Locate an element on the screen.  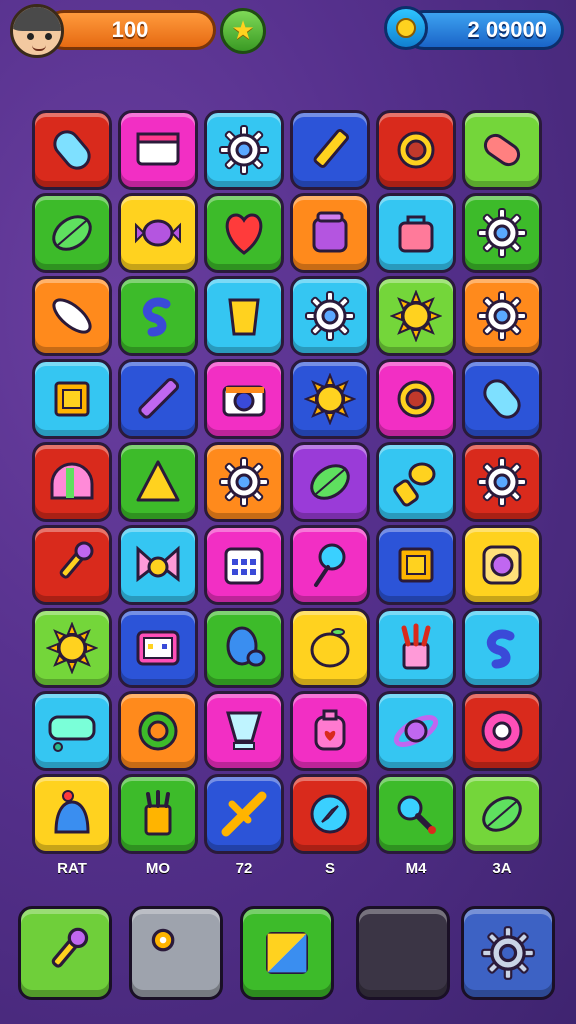
compass-icon is located at coordinates (330, 814).